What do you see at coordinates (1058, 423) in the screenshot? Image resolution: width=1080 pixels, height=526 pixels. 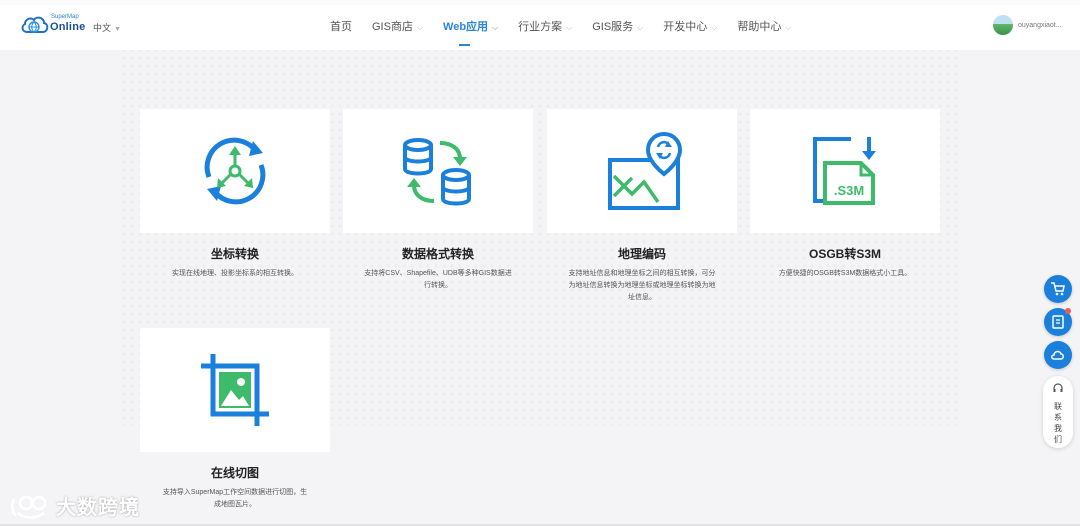 I see `contact-us-label: 联系我们` at bounding box center [1058, 423].